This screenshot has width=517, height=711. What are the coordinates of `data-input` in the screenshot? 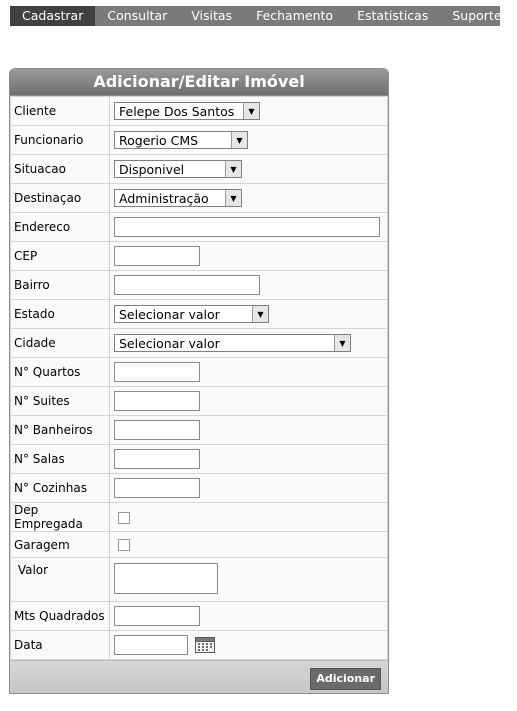 It's located at (151, 645).